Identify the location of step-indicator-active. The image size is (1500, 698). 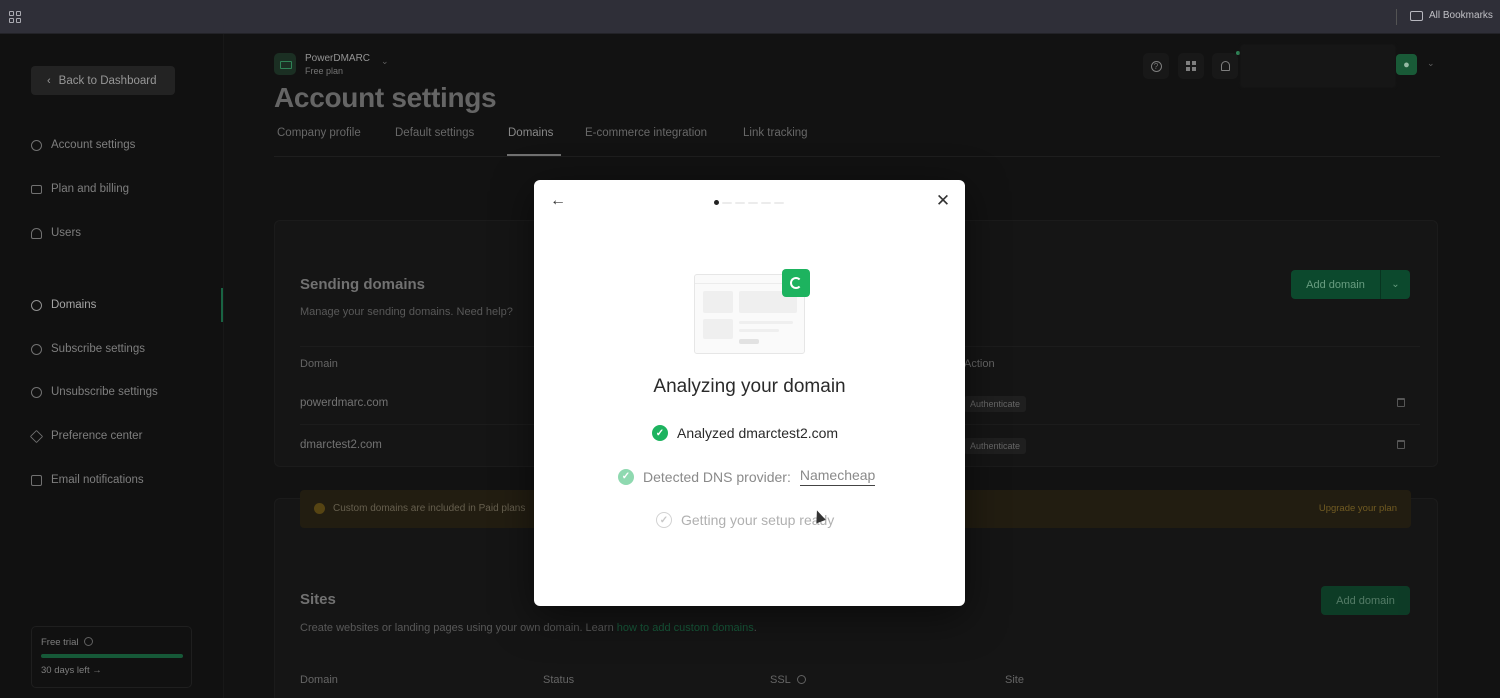
(716, 202).